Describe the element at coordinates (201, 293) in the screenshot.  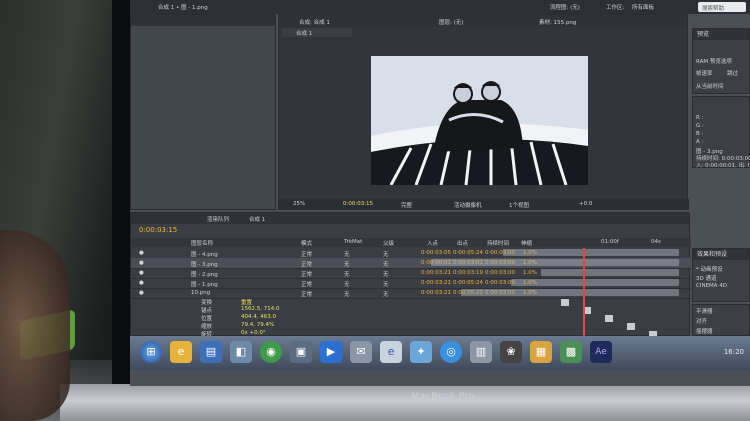
I see `layer-name: 10.png` at that location.